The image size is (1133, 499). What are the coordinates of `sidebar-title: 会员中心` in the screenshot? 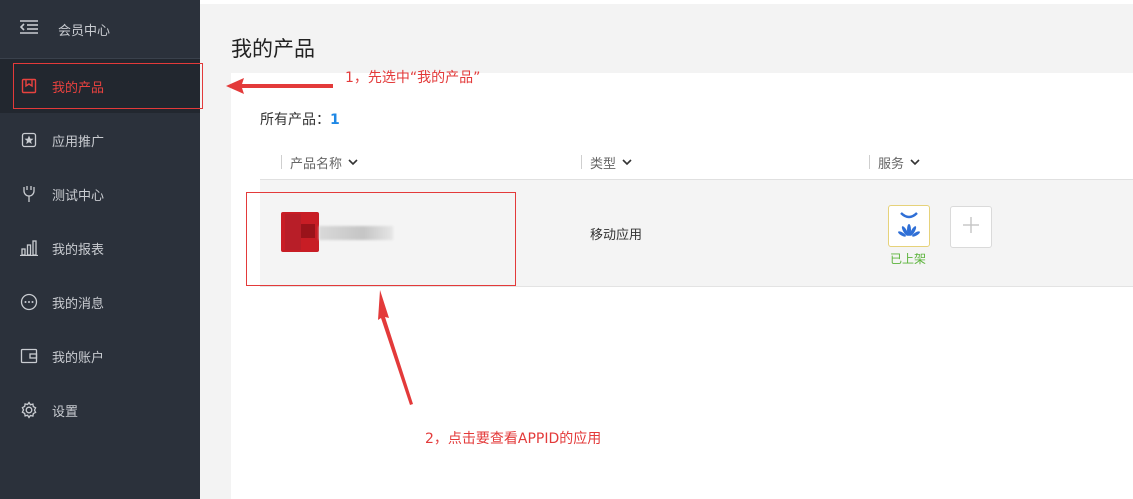 It's located at (84, 31).